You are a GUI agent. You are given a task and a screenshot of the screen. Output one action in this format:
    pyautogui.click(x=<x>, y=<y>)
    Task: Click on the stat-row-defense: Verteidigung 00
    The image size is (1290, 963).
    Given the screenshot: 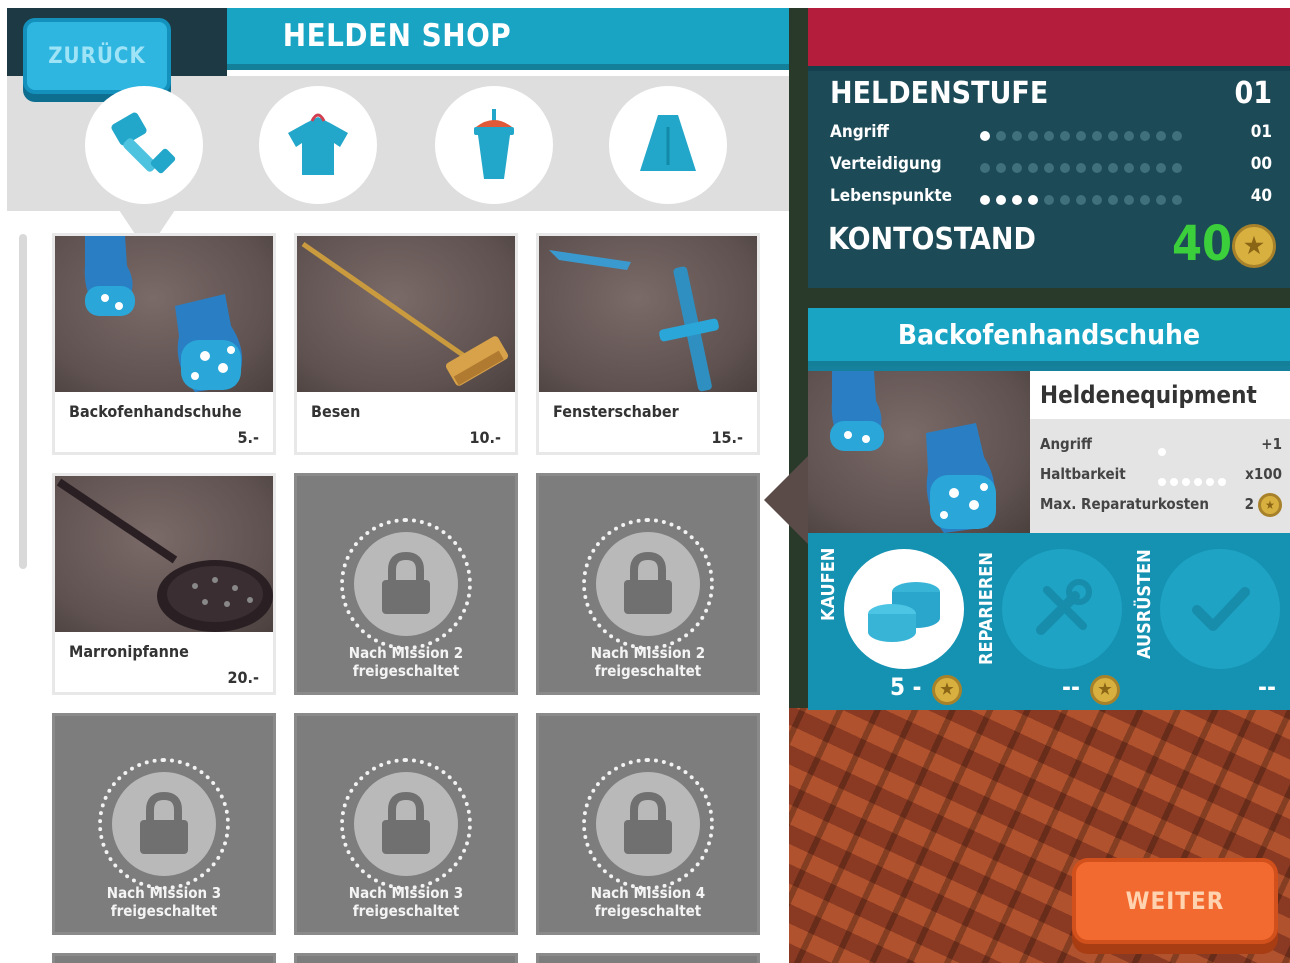 What is the action you would take?
    pyautogui.click(x=1051, y=166)
    